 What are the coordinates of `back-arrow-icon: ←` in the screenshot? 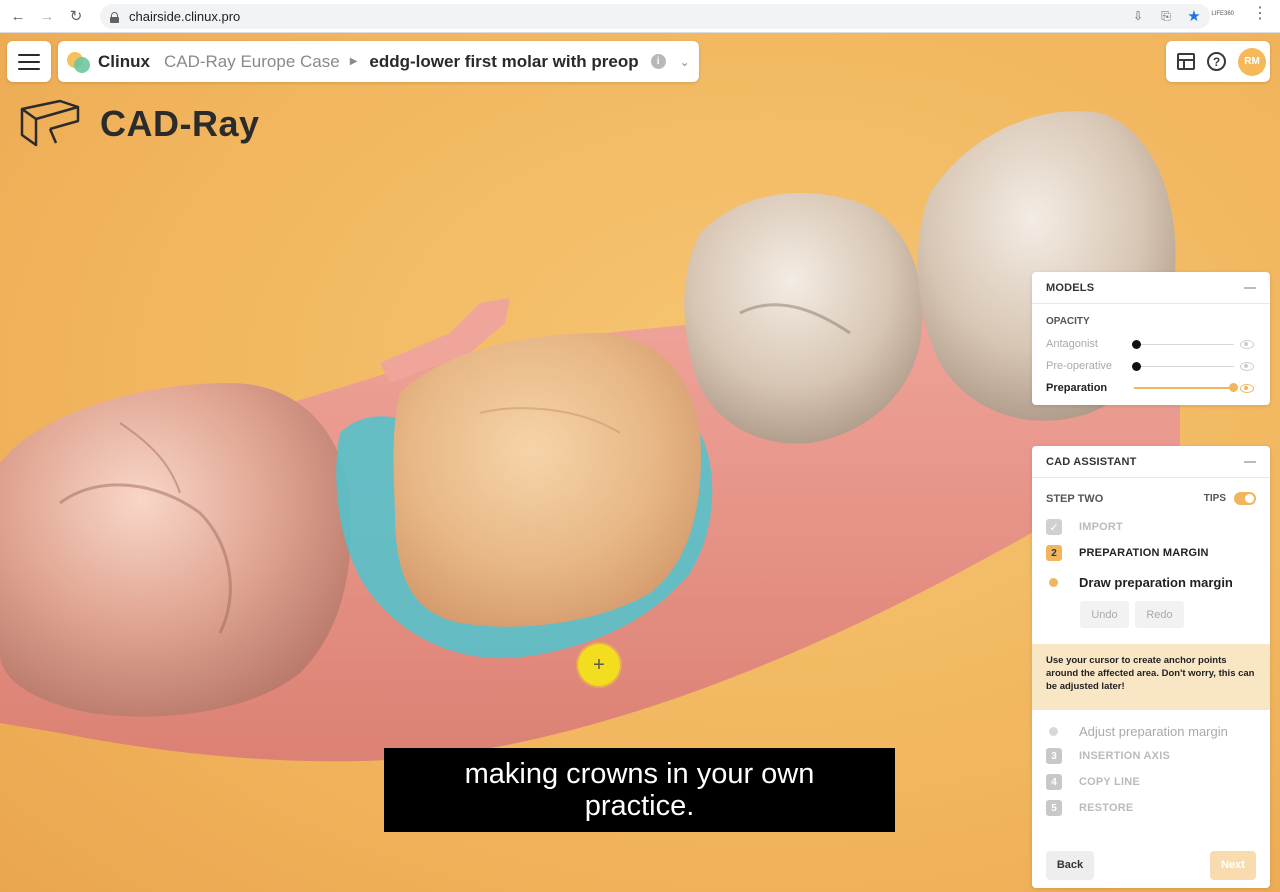 It's located at (18, 16).